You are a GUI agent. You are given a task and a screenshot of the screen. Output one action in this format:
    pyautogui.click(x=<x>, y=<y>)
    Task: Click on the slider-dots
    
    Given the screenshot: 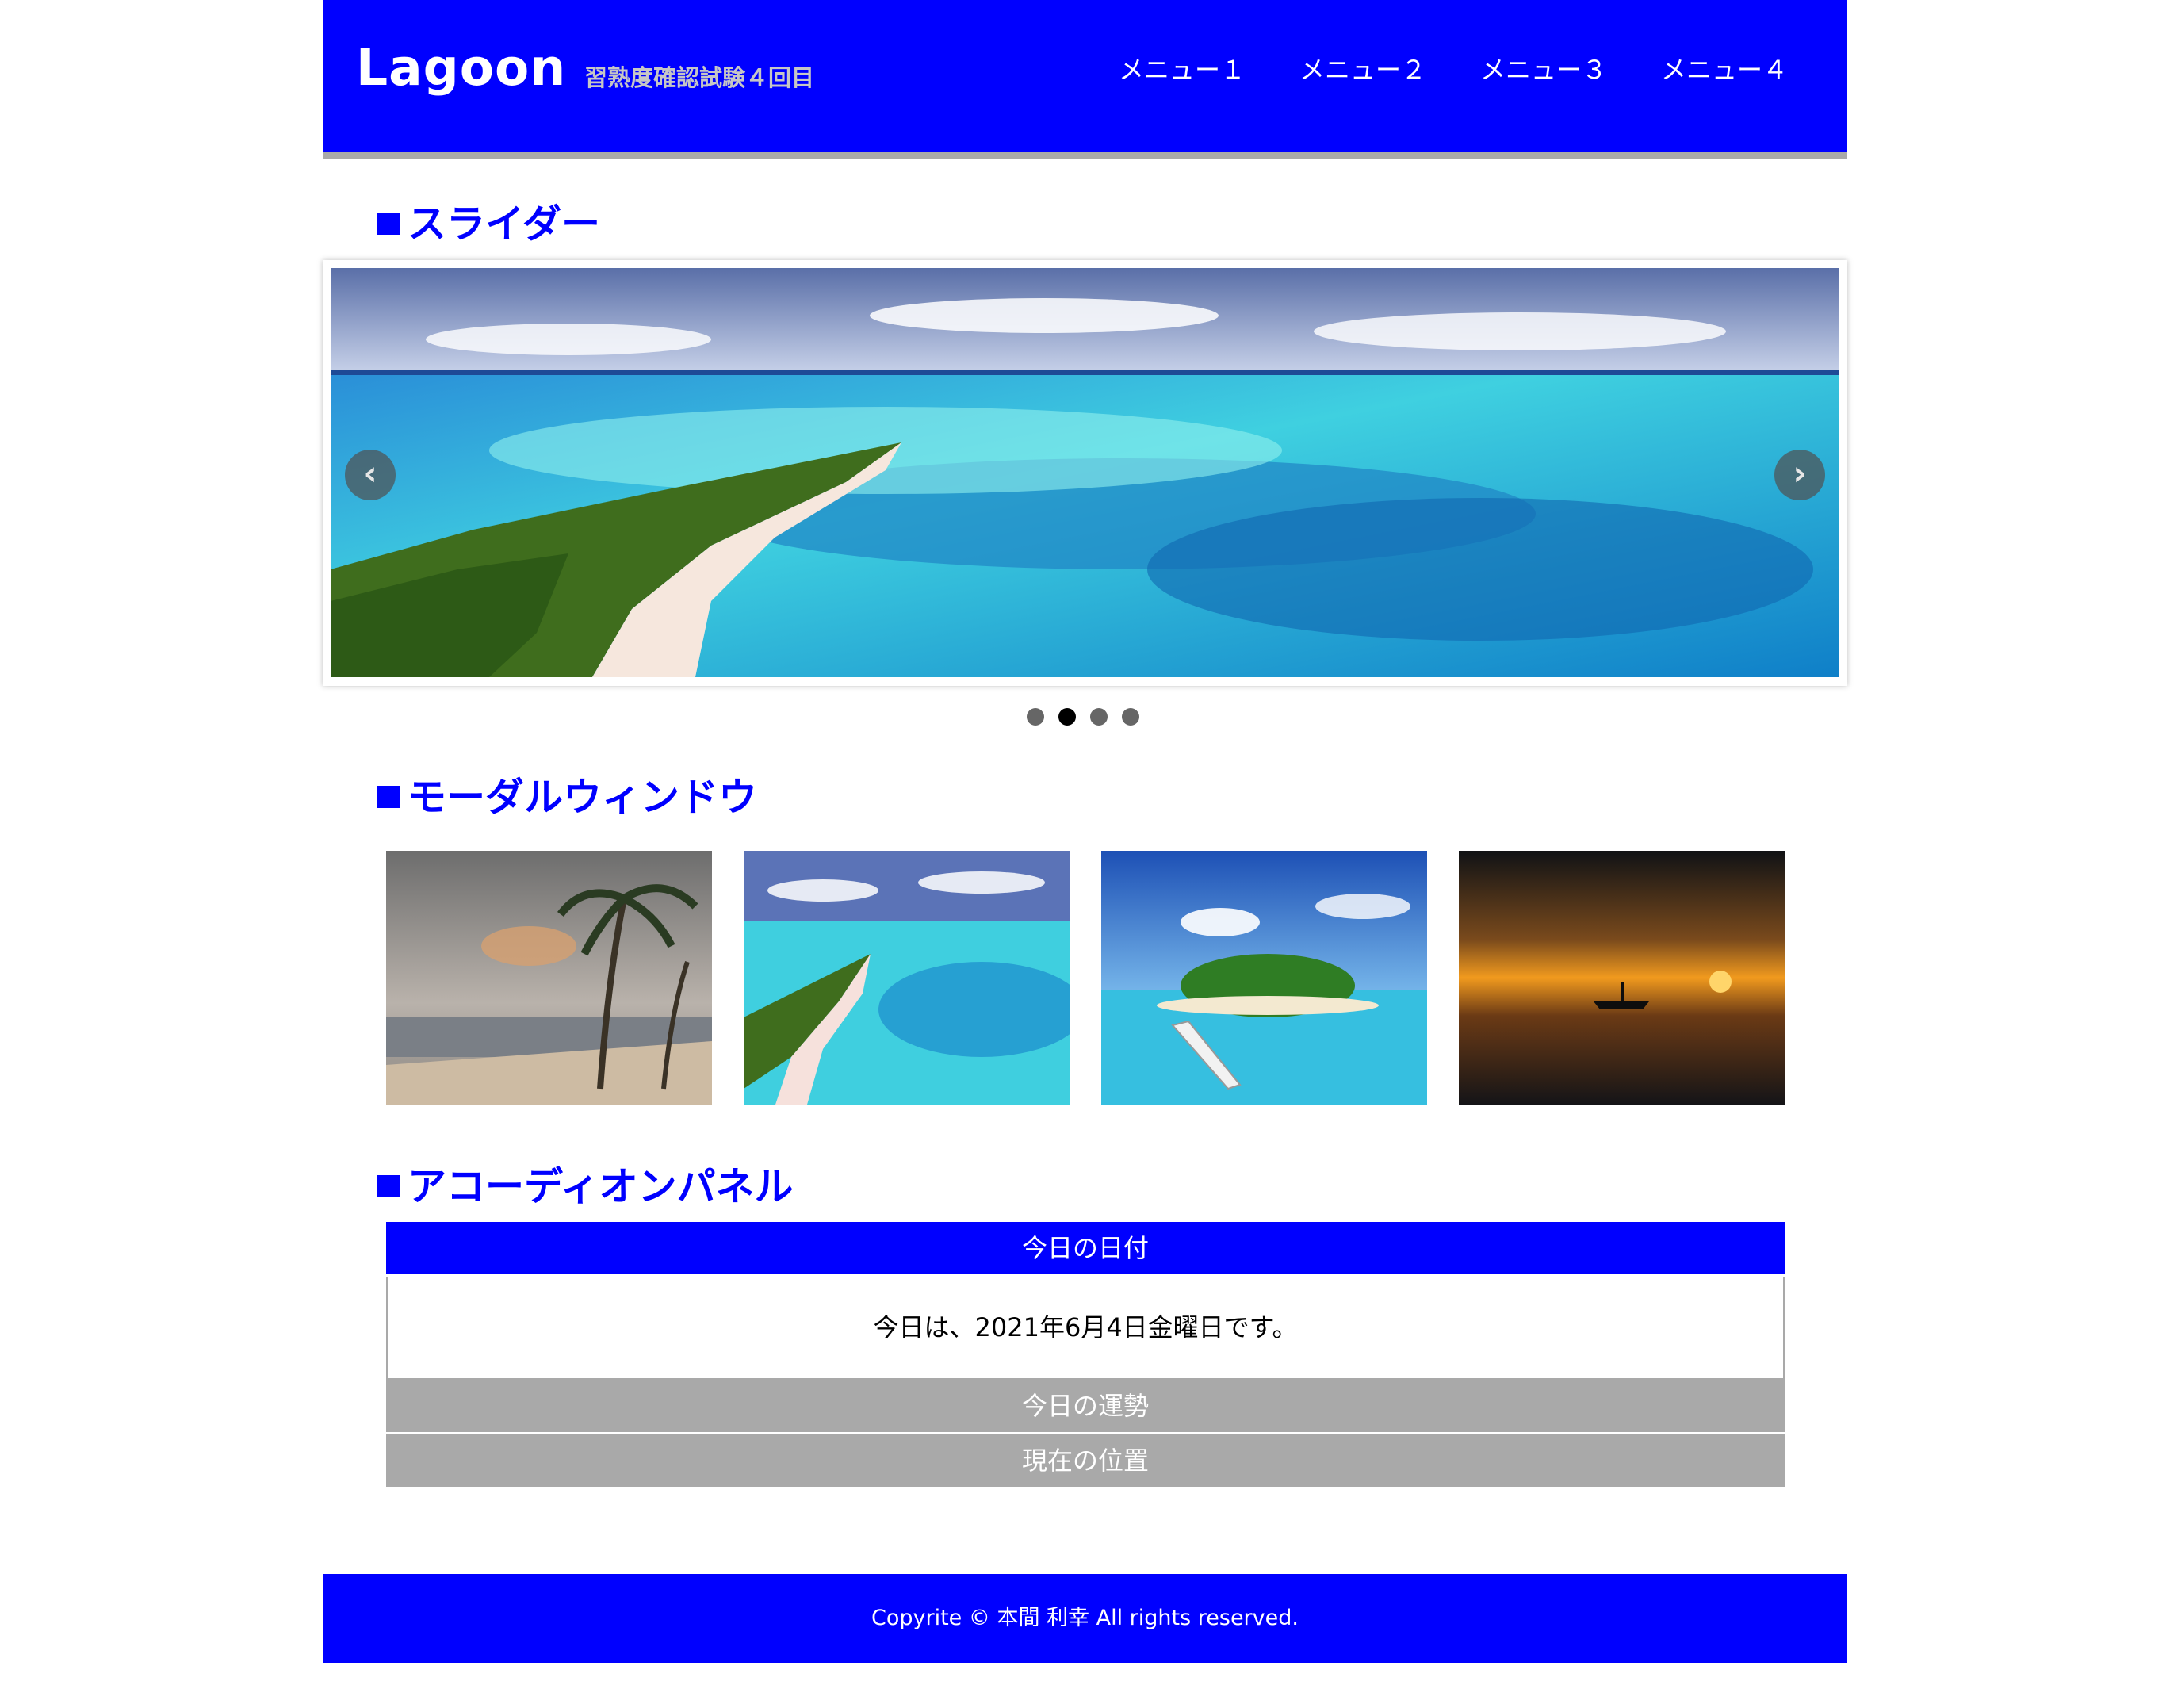 What is the action you would take?
    pyautogui.click(x=1083, y=717)
    